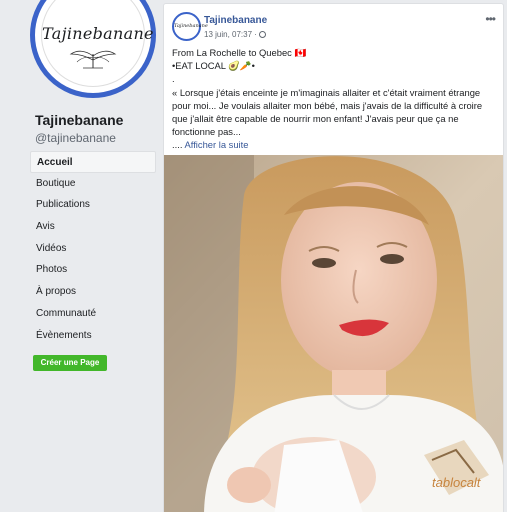 The height and width of the screenshot is (512, 507). I want to click on see-more-link: Afficher la suite, so click(217, 144).